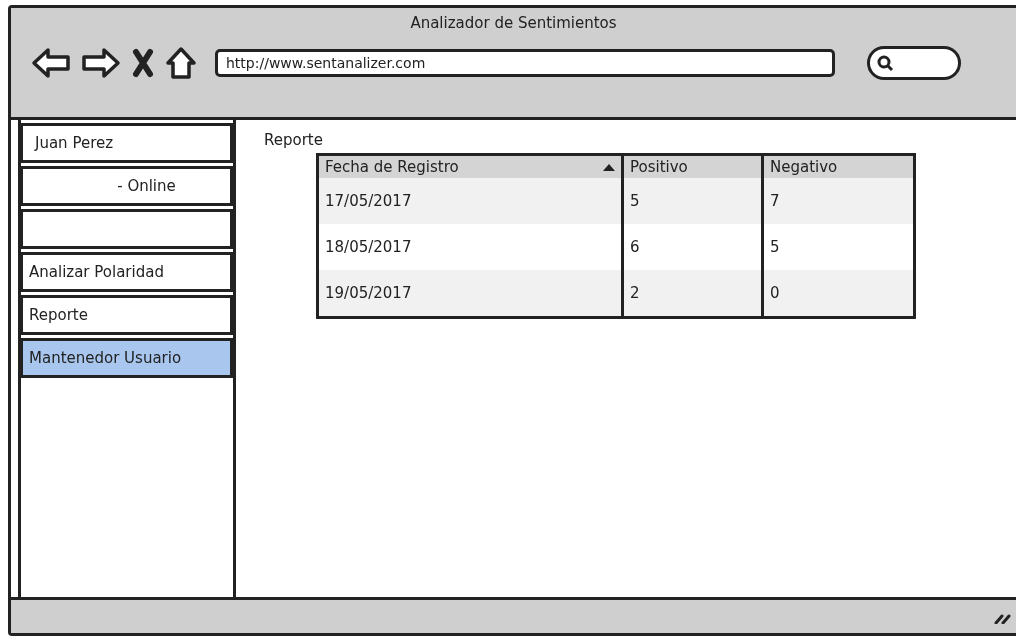 The height and width of the screenshot is (641, 1016). I want to click on column-header: Fecha de Registro, so click(470, 166).